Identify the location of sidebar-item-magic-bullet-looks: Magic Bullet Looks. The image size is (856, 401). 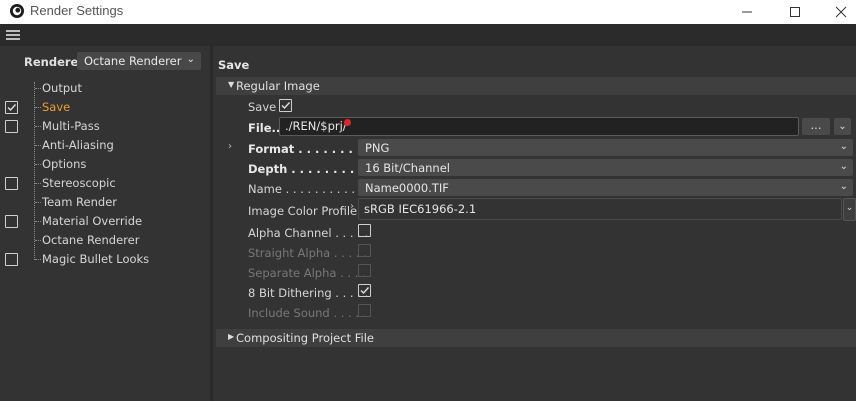
(105, 259).